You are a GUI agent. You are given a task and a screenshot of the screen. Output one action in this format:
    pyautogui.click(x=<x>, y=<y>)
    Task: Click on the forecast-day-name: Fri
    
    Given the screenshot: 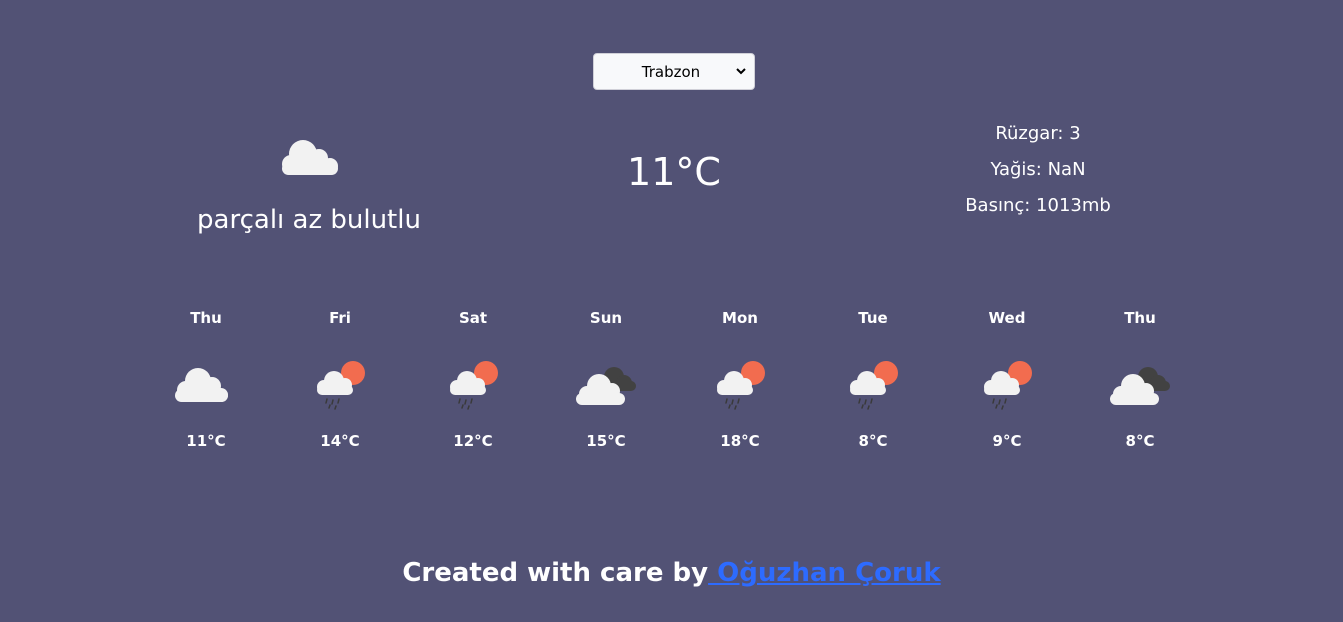 What is the action you would take?
    pyautogui.click(x=340, y=318)
    